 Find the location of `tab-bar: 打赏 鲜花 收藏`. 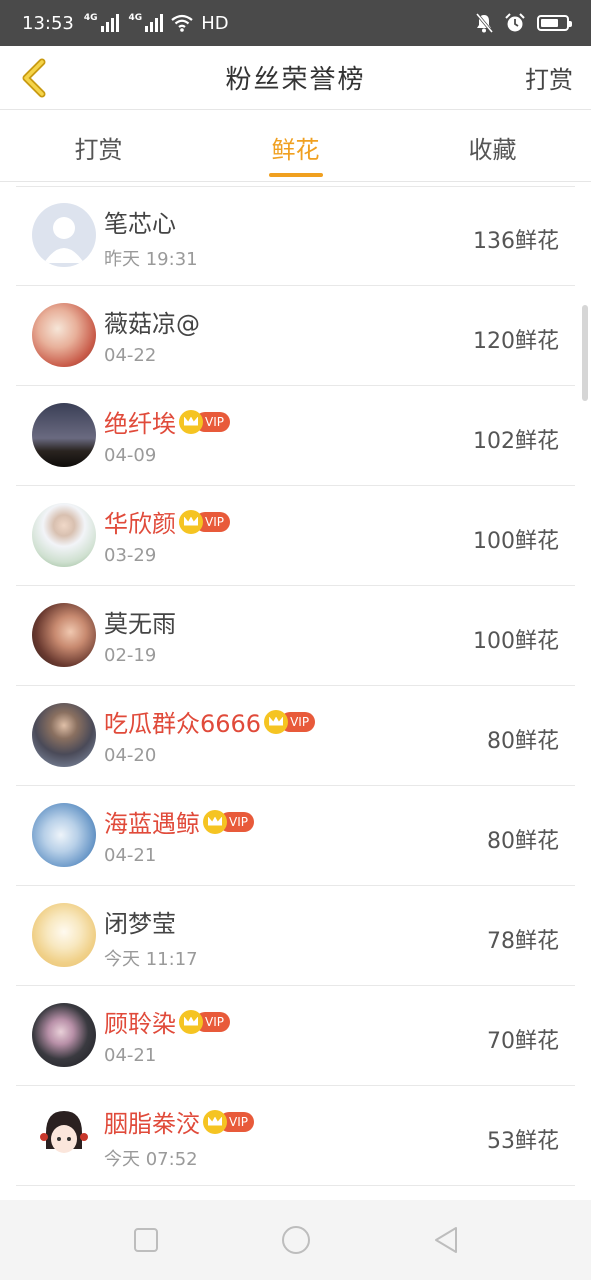

tab-bar: 打赏 鲜花 收藏 is located at coordinates (295, 146).